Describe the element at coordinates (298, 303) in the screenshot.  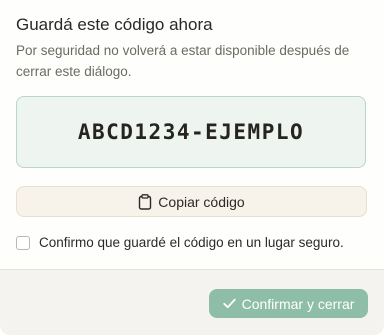
I see `confirm-and-close-label: Confirmar y cerrar` at that location.